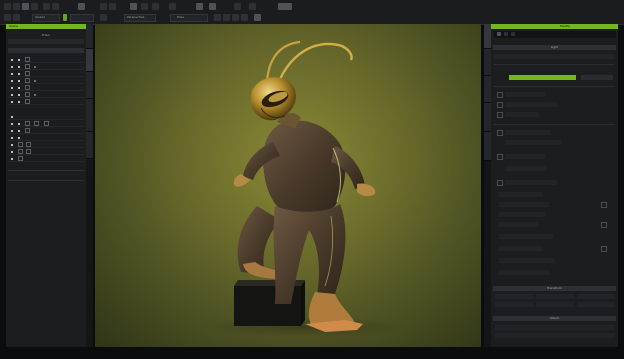  Describe the element at coordinates (103, 6) in the screenshot. I see `move-icon` at that location.